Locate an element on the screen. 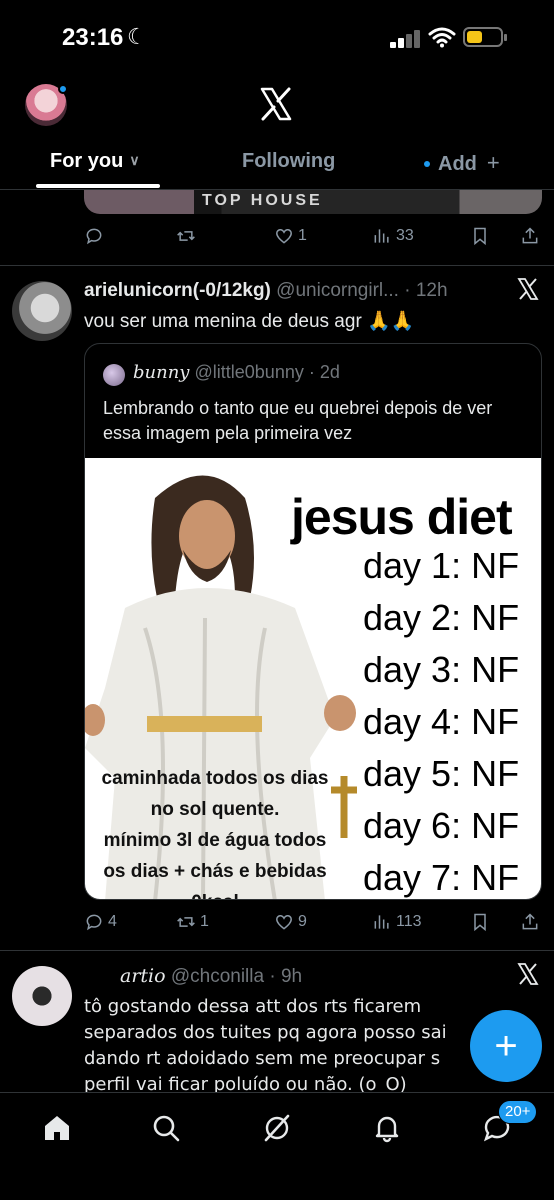  wifi-icon is located at coordinates (442, 37).